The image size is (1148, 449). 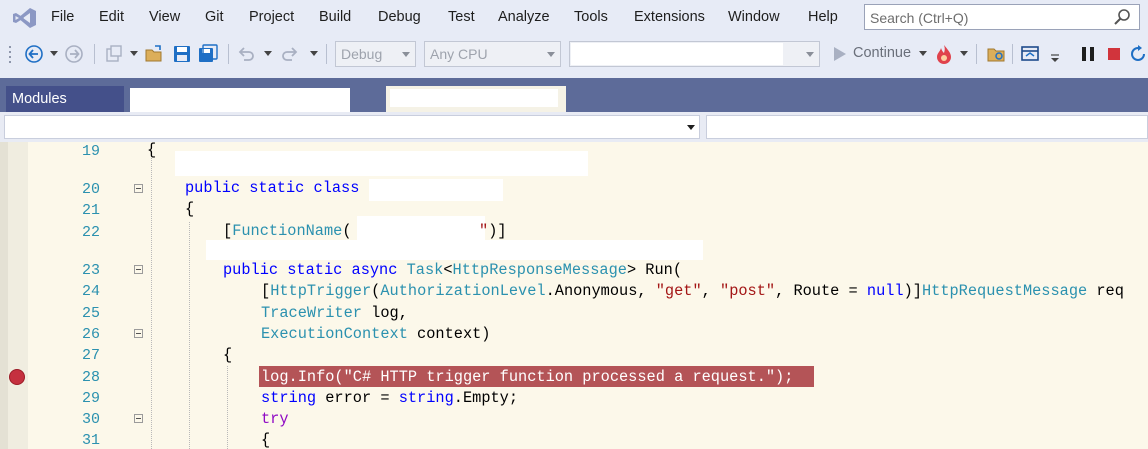 I want to click on new-dropdown-icon, so click(x=134, y=54).